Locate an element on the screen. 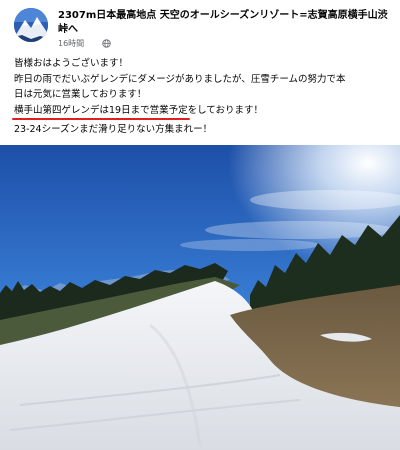 This screenshot has width=400, height=450. highlighted-text: 横手山第四ゲレンデは19日まで営業予定 is located at coordinates (101, 110).